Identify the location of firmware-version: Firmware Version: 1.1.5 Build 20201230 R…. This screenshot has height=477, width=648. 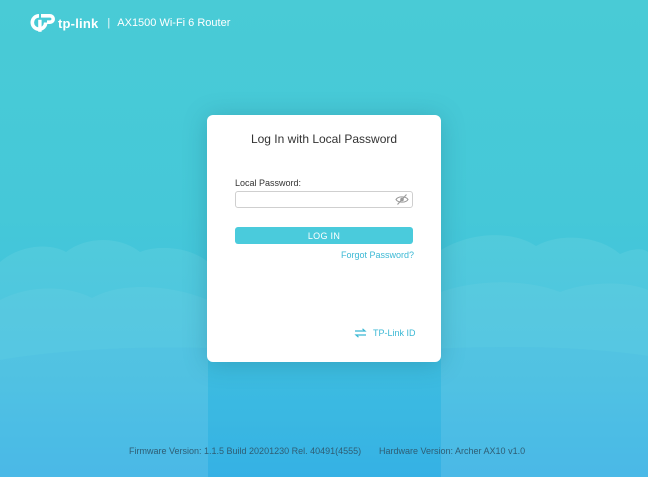
(245, 451).